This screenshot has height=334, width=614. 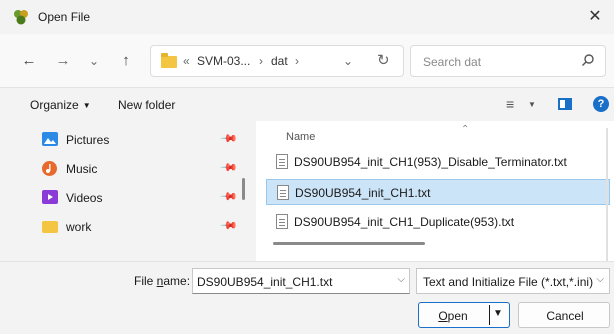 I want to click on close-button: ✕, so click(x=595, y=17).